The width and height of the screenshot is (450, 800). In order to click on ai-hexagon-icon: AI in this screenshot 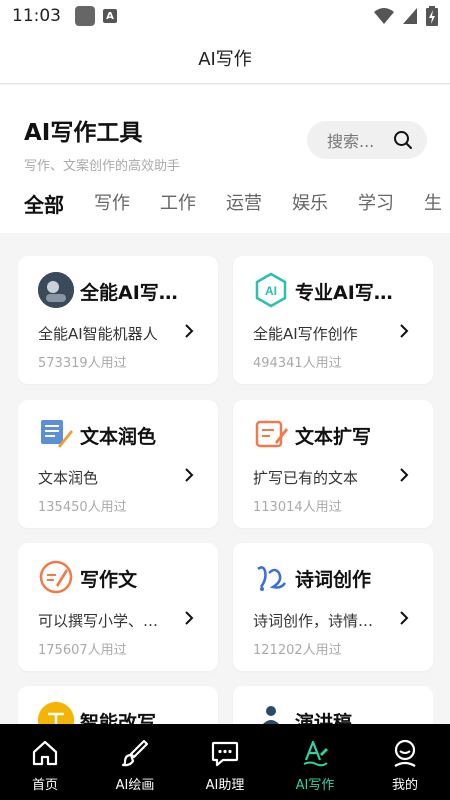, I will do `click(271, 290)`.